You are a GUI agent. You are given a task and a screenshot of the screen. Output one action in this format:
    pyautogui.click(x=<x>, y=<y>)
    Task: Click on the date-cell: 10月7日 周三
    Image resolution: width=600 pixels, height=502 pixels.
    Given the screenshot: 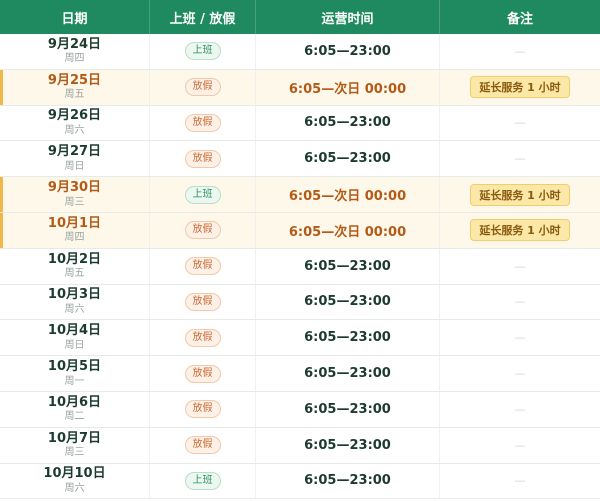 What is the action you would take?
    pyautogui.click(x=75, y=445)
    